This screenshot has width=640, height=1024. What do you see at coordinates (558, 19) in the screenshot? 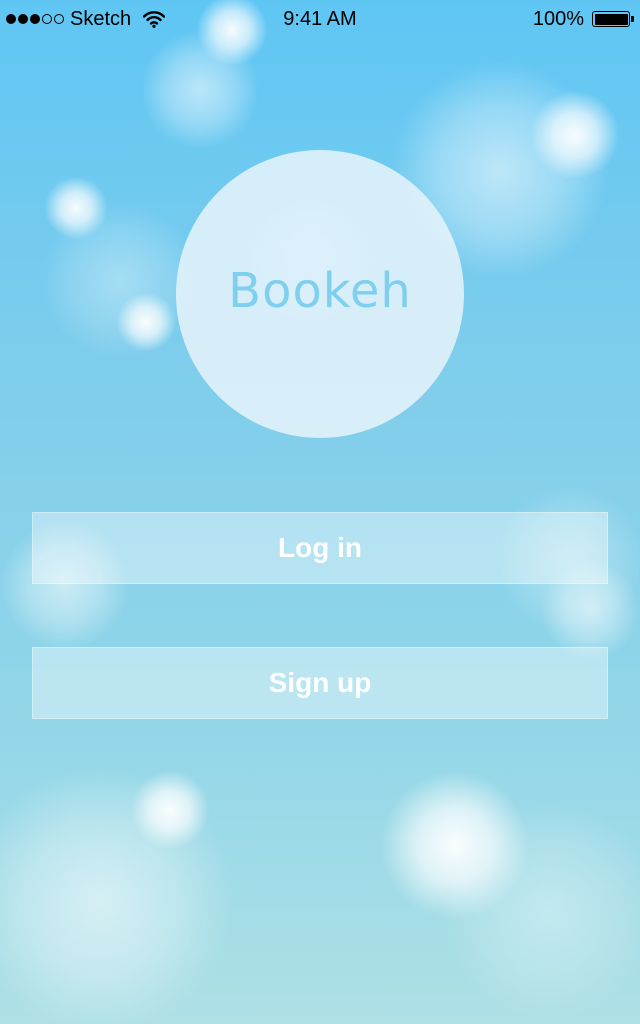
I see `battery-percentage: 100%` at bounding box center [558, 19].